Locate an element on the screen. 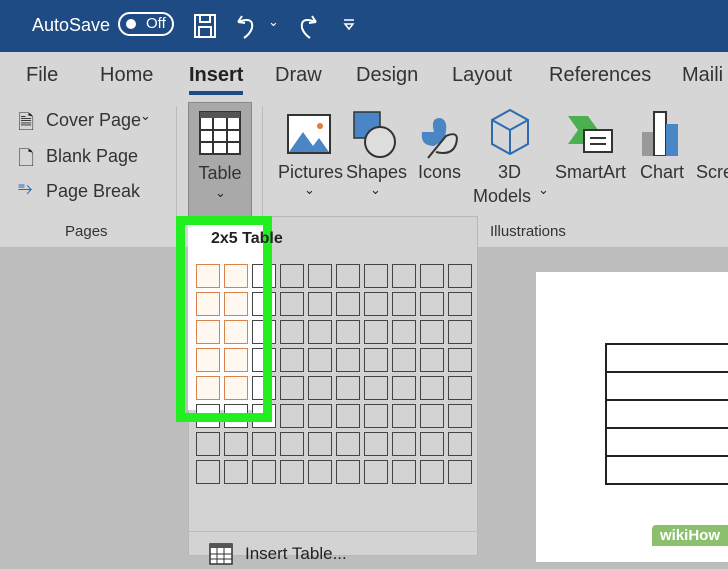  save-icon is located at coordinates (206, 26).